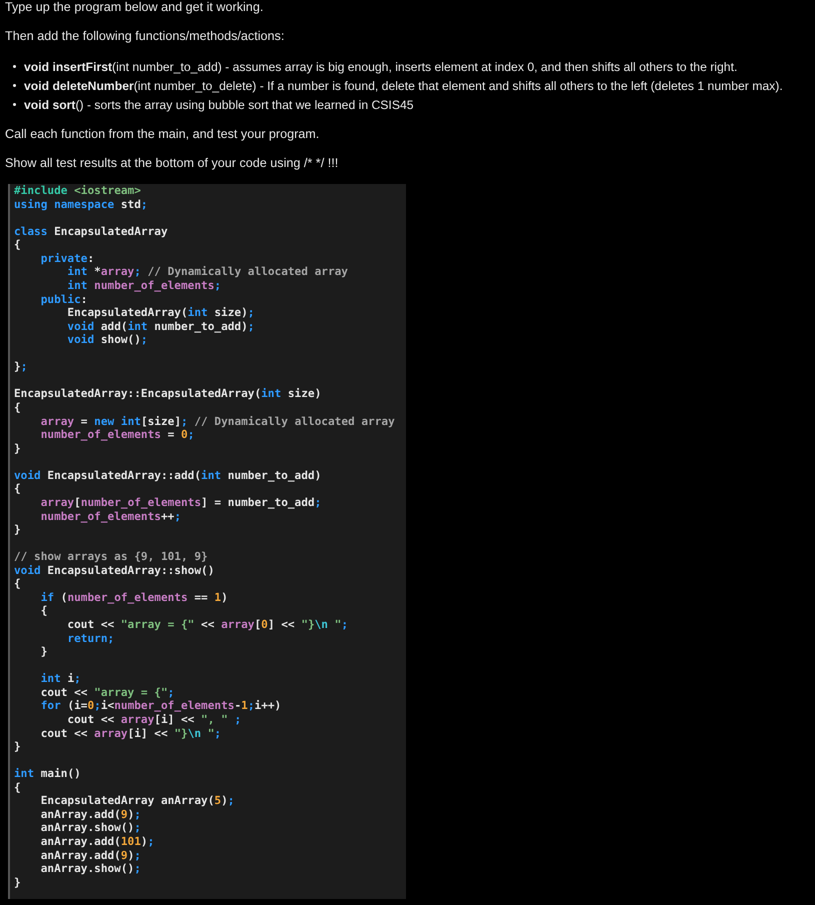  I want to click on code-line: if (number_of_elements == 1), so click(134, 597).